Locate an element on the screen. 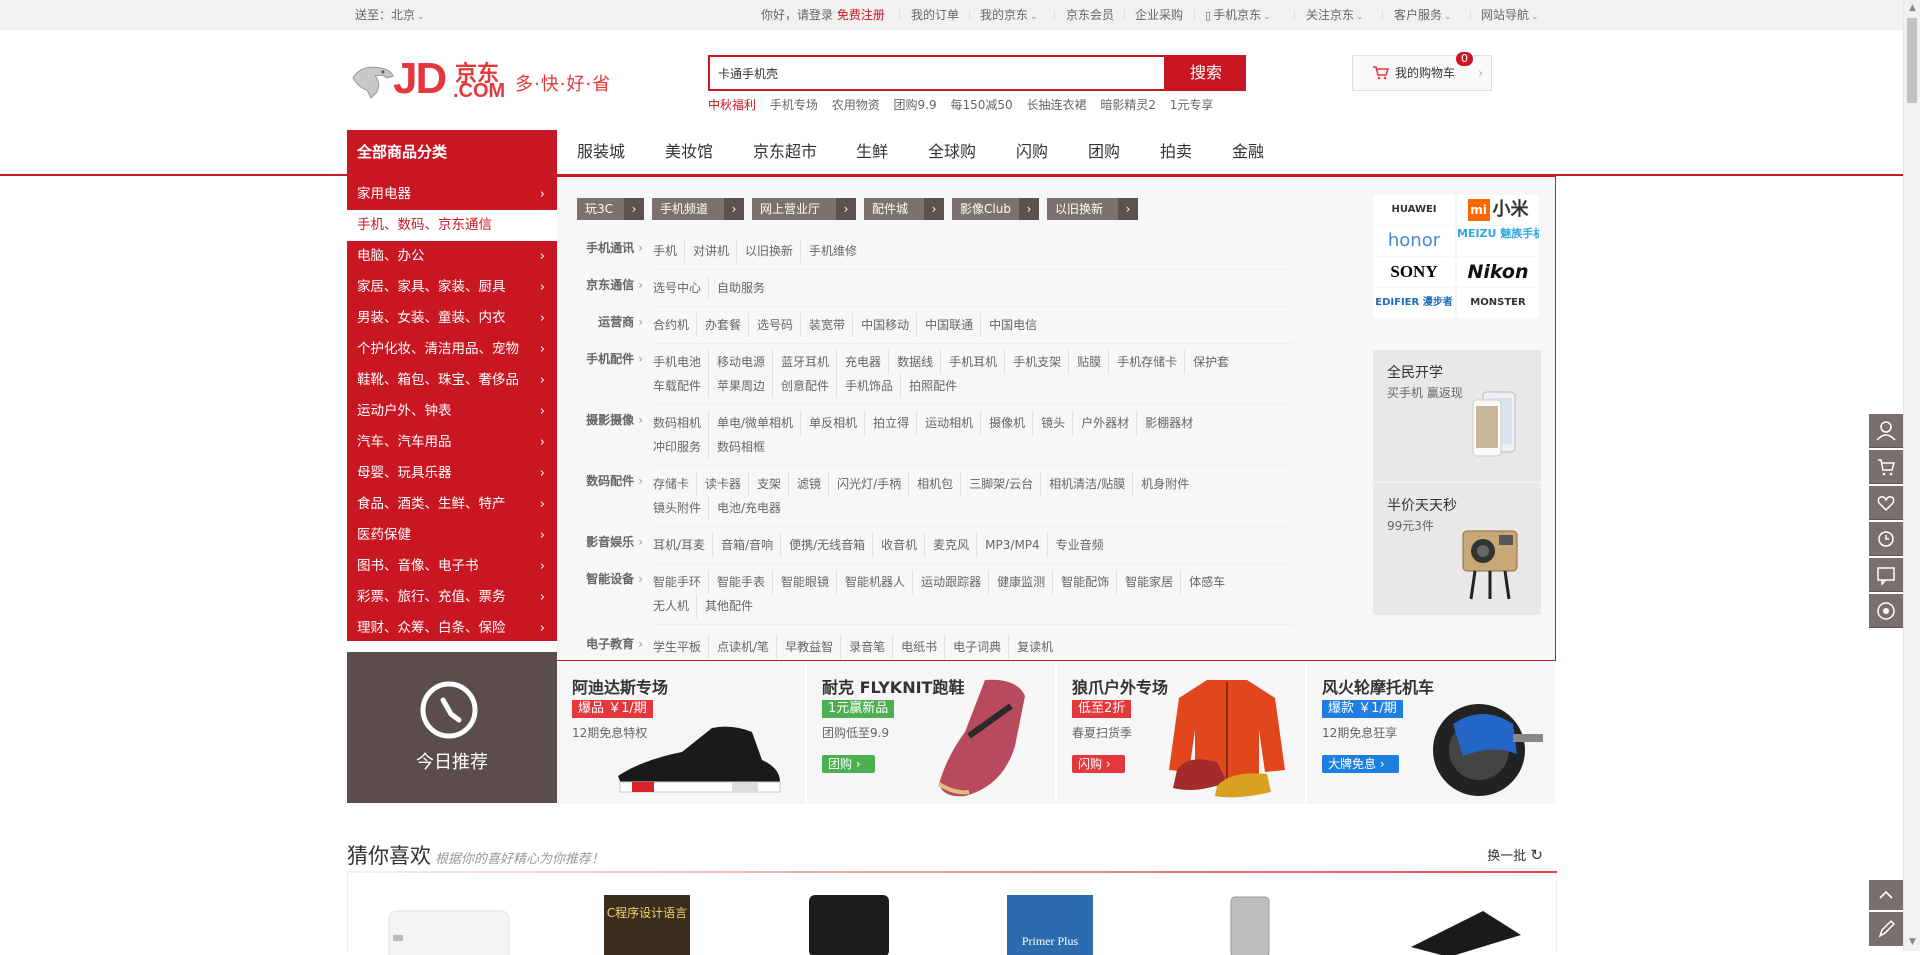  brand-logo-huawei: HUAWEI is located at coordinates (1414, 210).